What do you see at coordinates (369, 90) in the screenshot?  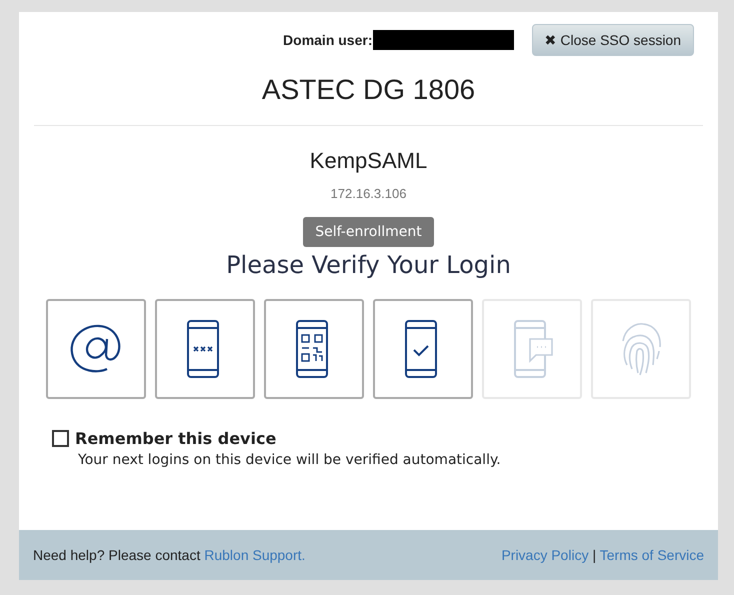 I see `page-title: ASTEC DG 1806` at bounding box center [369, 90].